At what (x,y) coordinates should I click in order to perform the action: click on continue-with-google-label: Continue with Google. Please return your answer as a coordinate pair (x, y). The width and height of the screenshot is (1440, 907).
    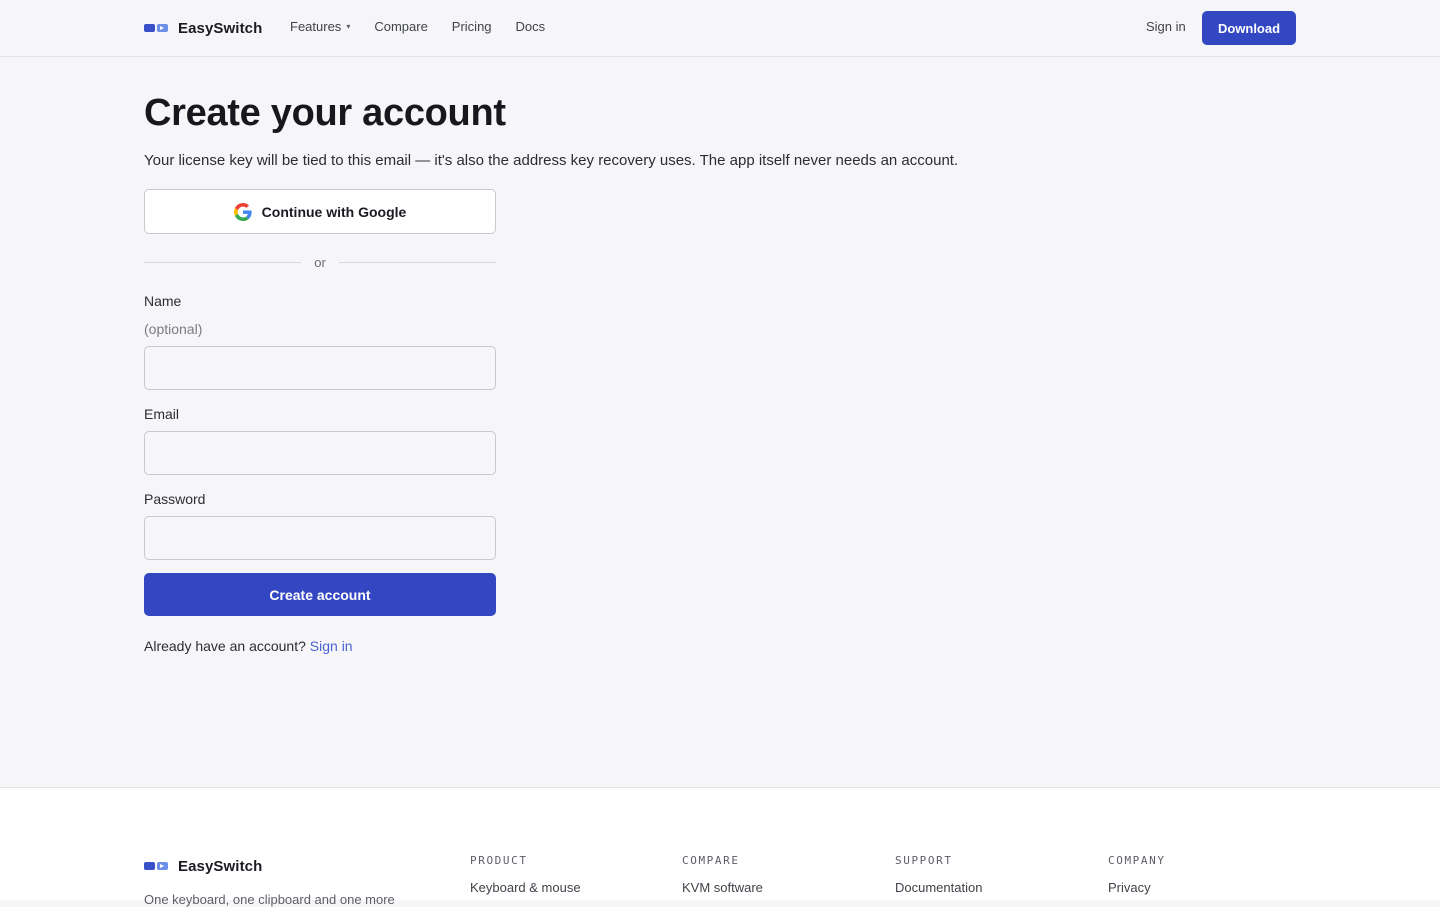
    Looking at the image, I should click on (334, 211).